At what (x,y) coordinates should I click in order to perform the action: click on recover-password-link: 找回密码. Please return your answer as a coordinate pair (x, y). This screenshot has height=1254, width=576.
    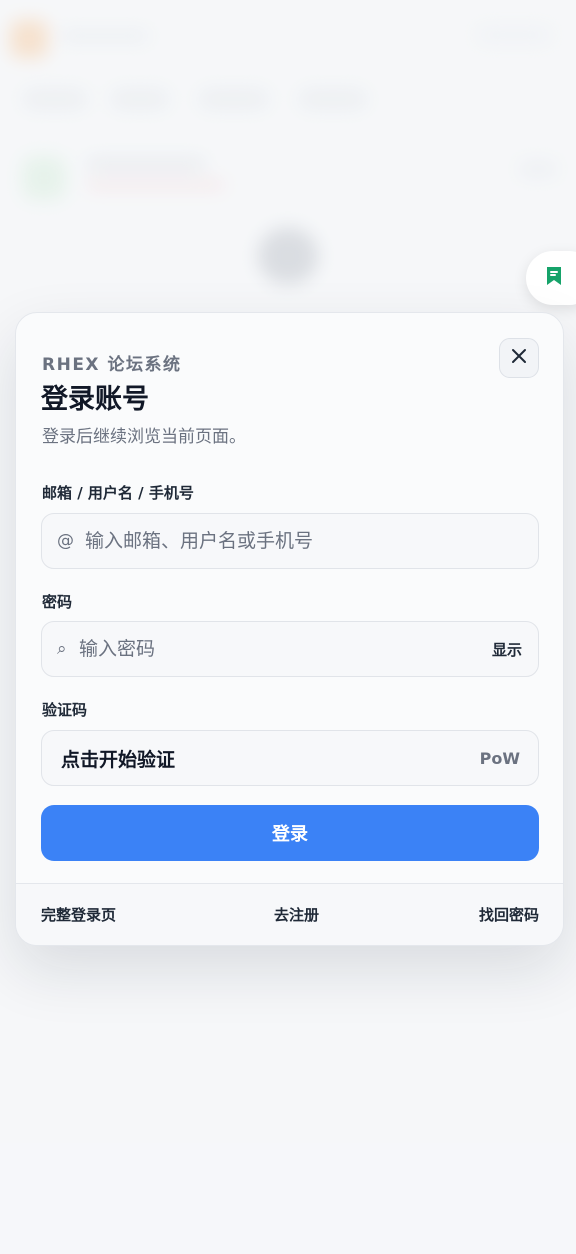
    Looking at the image, I should click on (509, 914).